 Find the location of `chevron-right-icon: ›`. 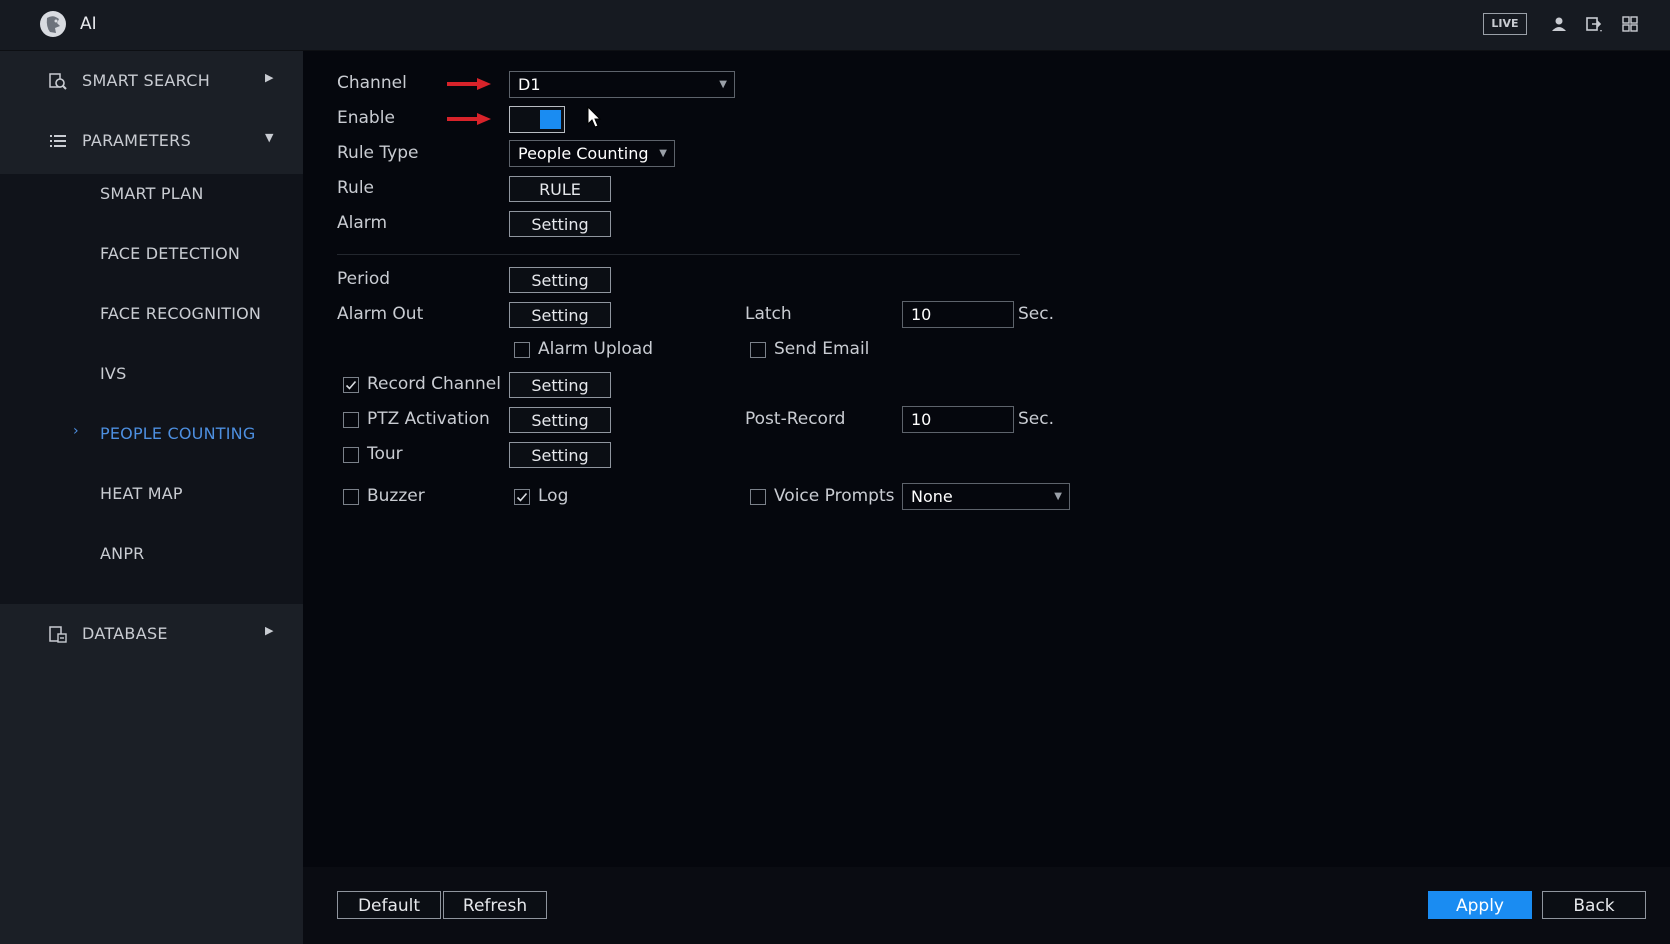

chevron-right-icon: › is located at coordinates (76, 431).